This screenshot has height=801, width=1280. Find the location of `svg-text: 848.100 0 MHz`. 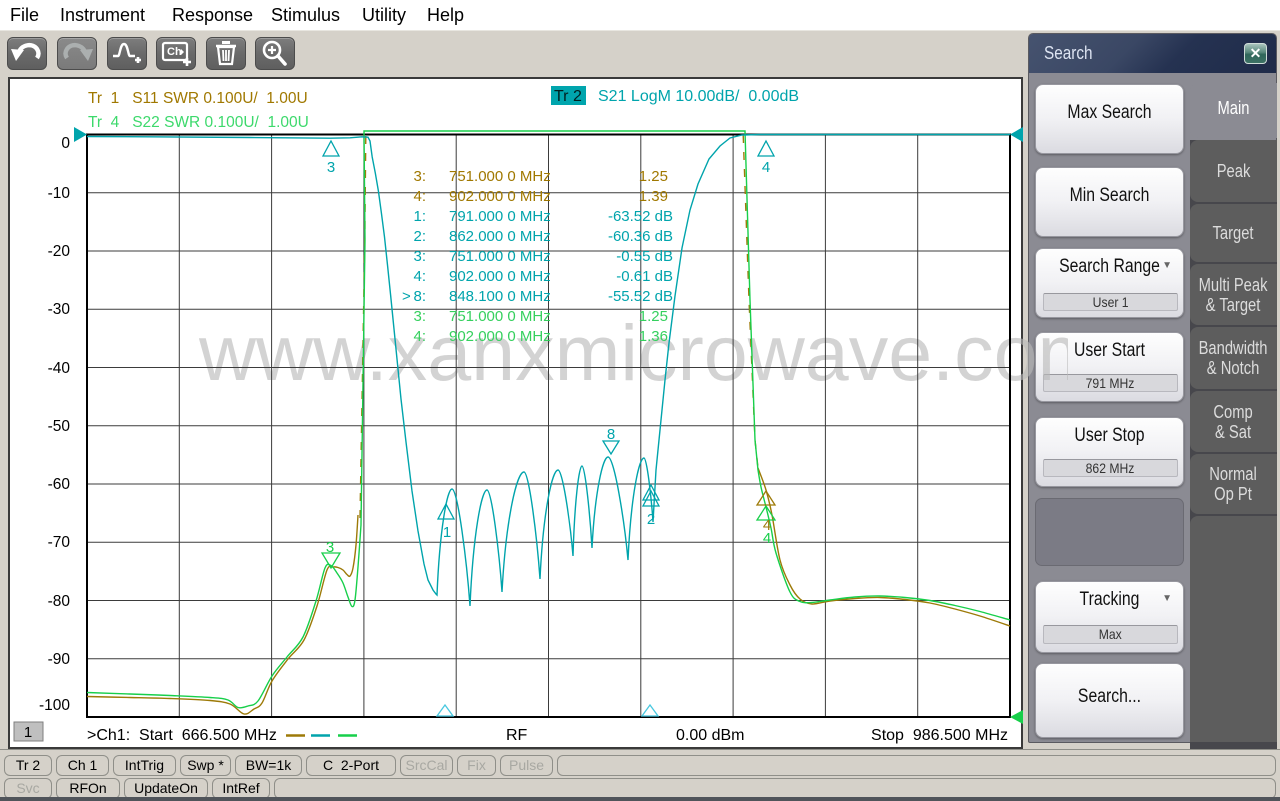

svg-text: 848.100 0 MHz is located at coordinates (500, 296).